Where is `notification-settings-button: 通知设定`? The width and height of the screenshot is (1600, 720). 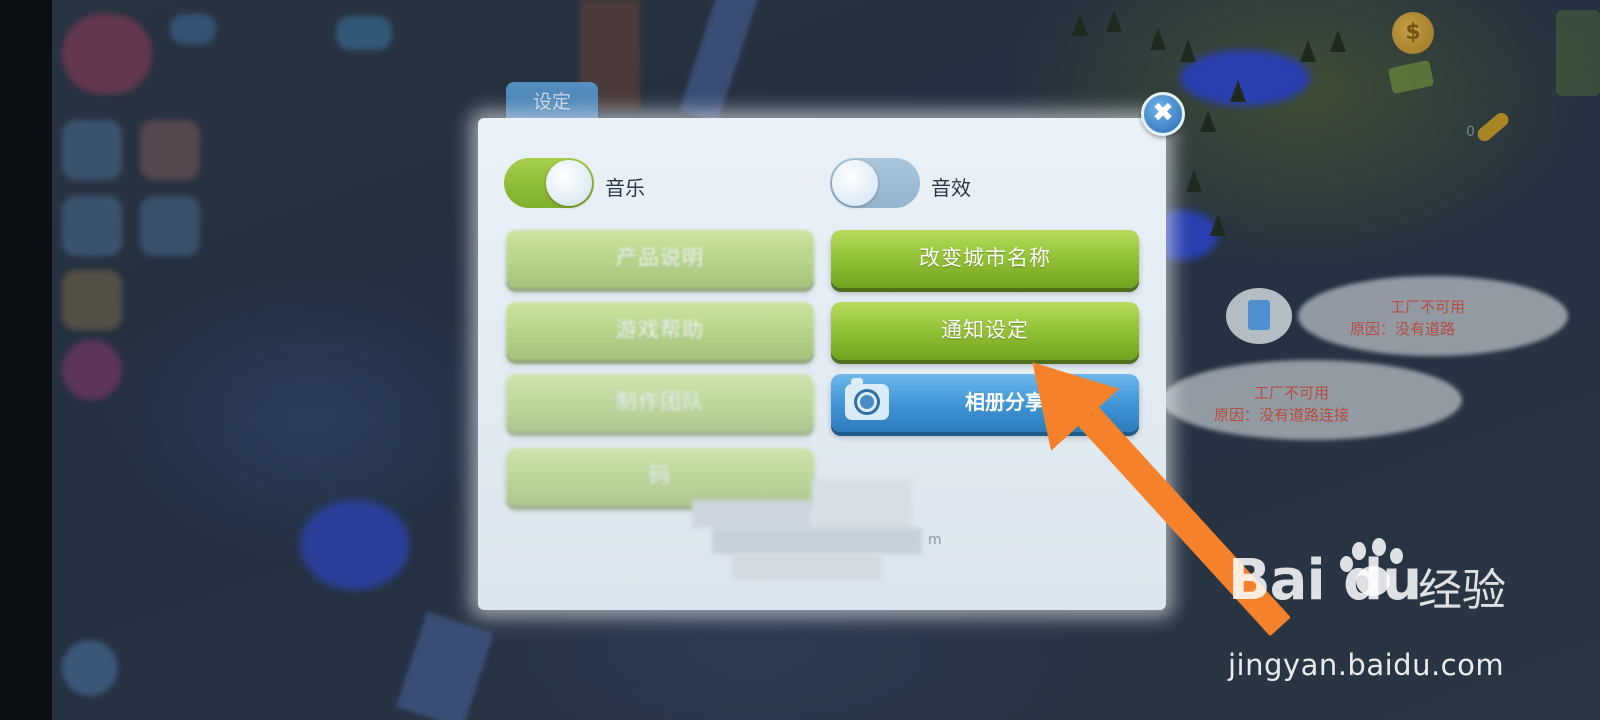
notification-settings-button: 通知设定 is located at coordinates (985, 331).